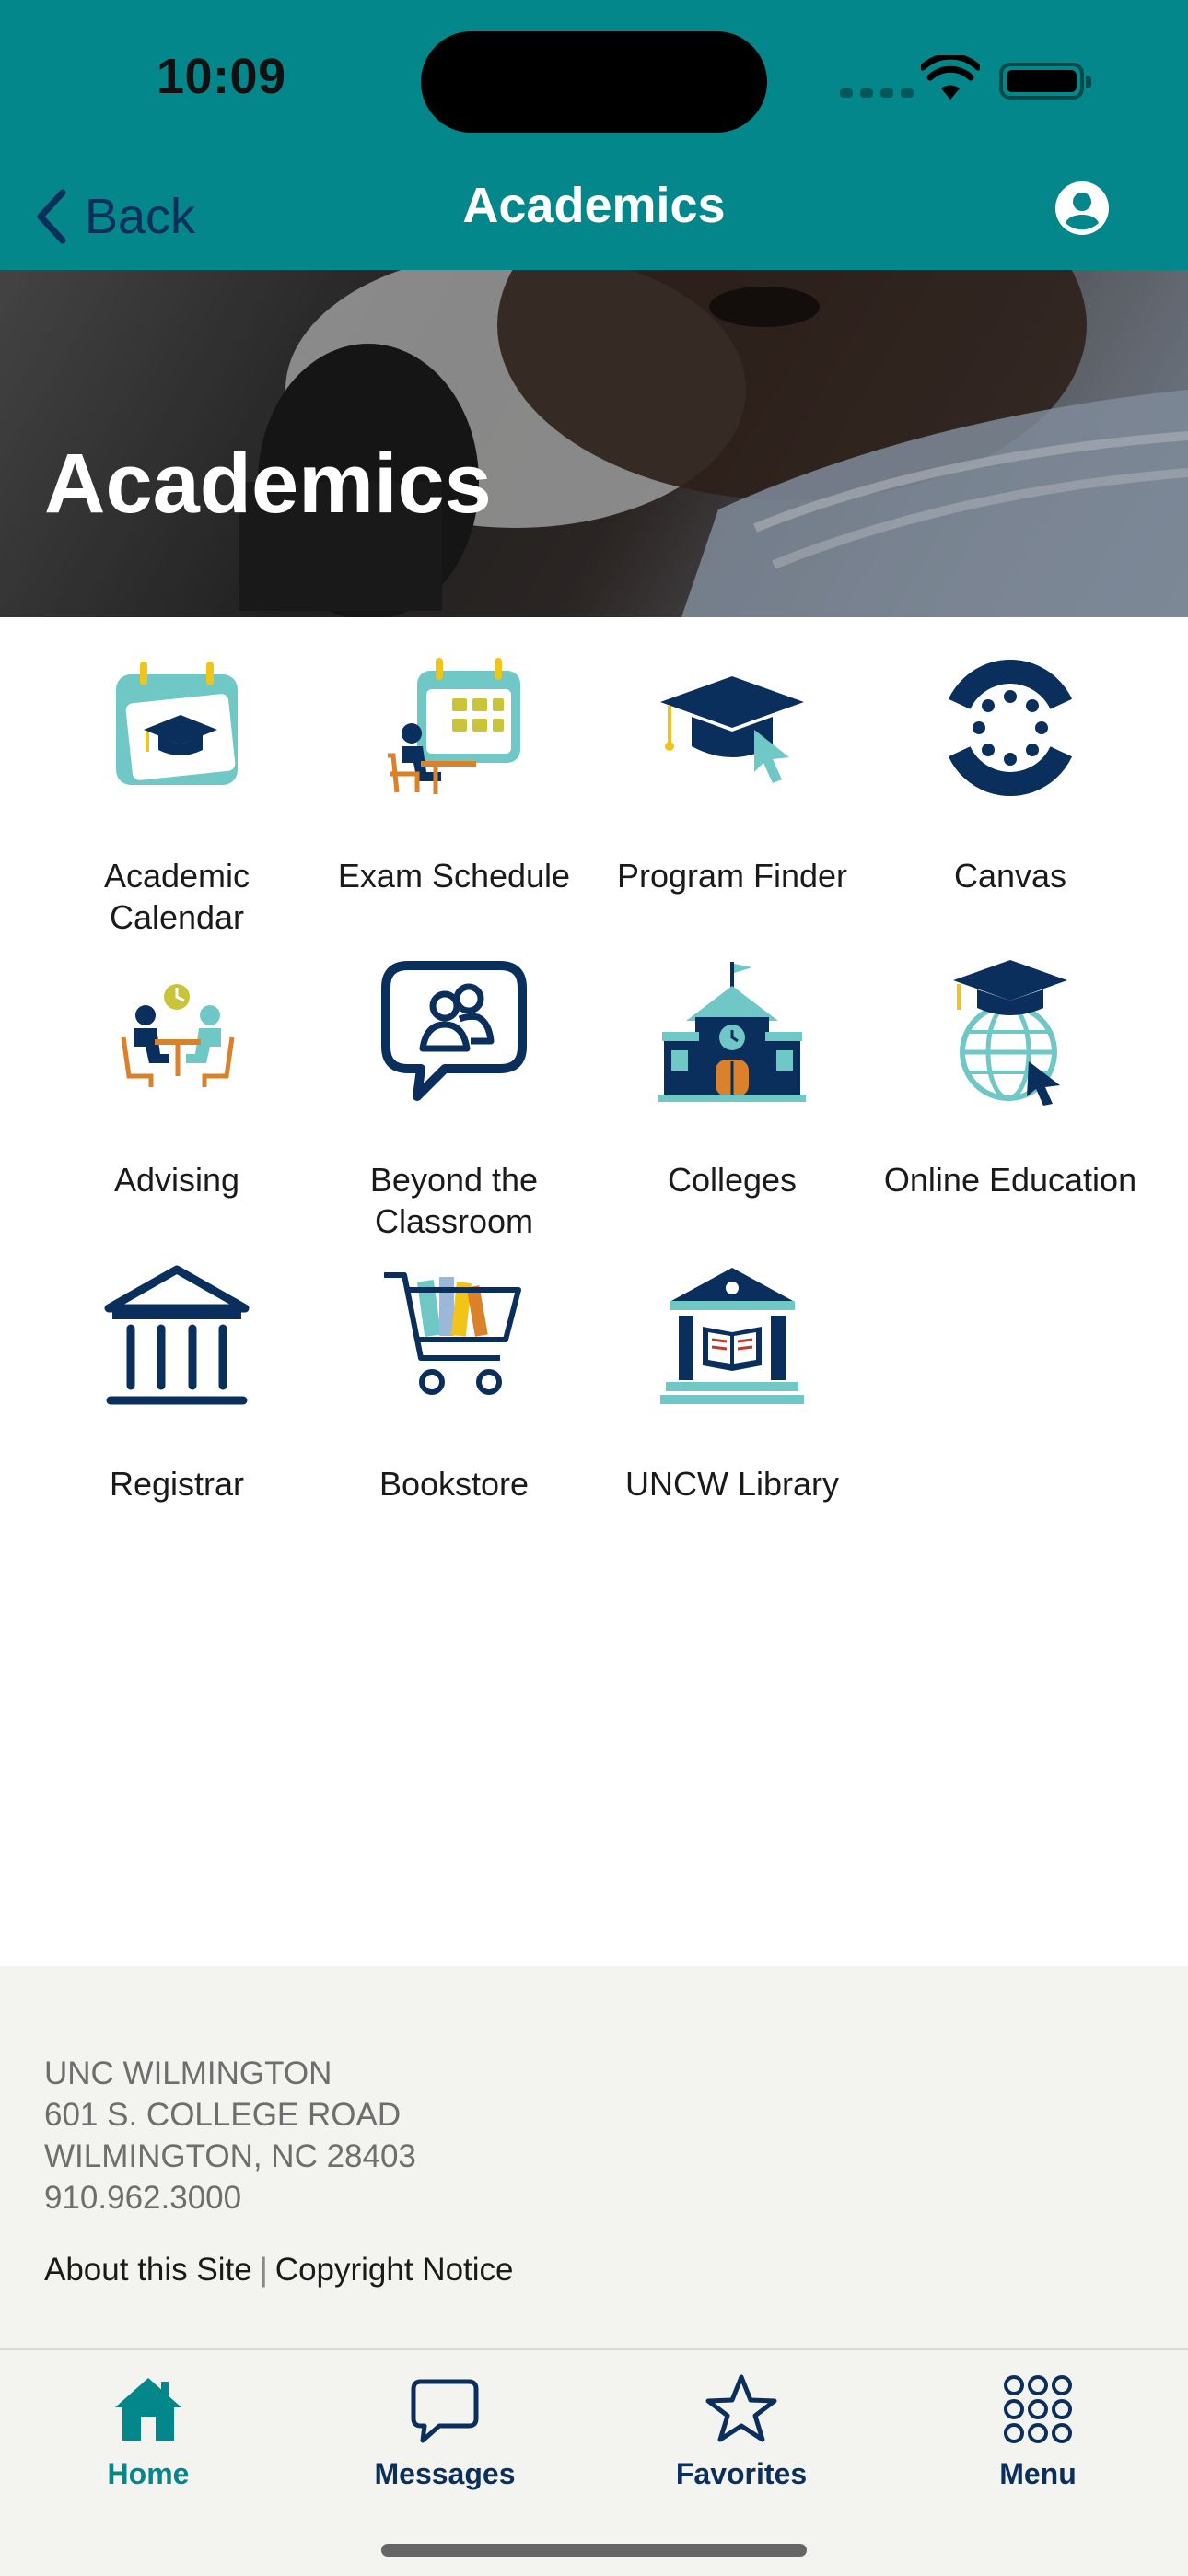  Describe the element at coordinates (188, 2073) in the screenshot. I see `address-line: UNC WILMINGTON` at that location.